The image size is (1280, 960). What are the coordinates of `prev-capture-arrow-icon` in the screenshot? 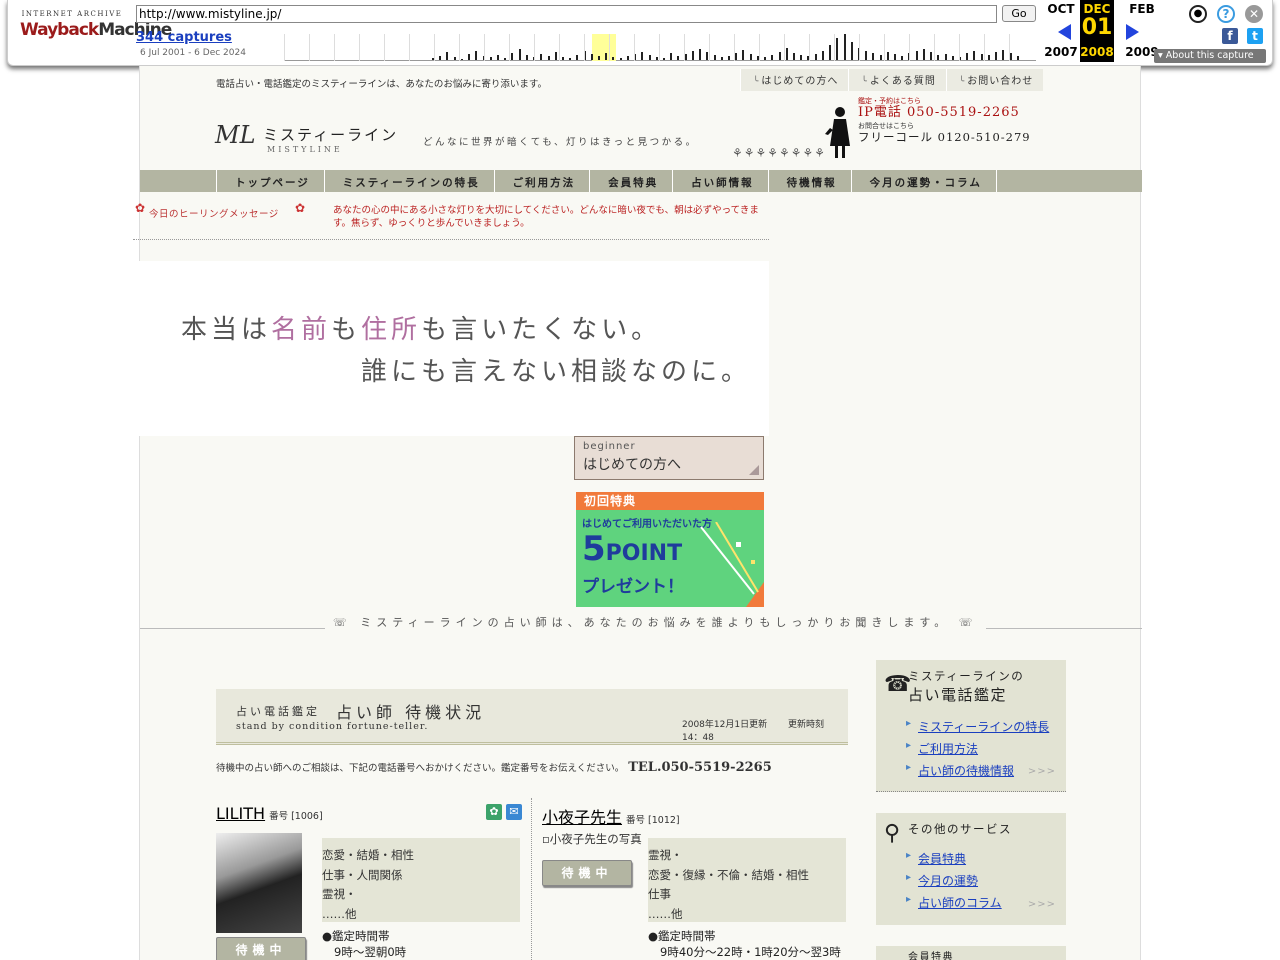 It's located at (1064, 32).